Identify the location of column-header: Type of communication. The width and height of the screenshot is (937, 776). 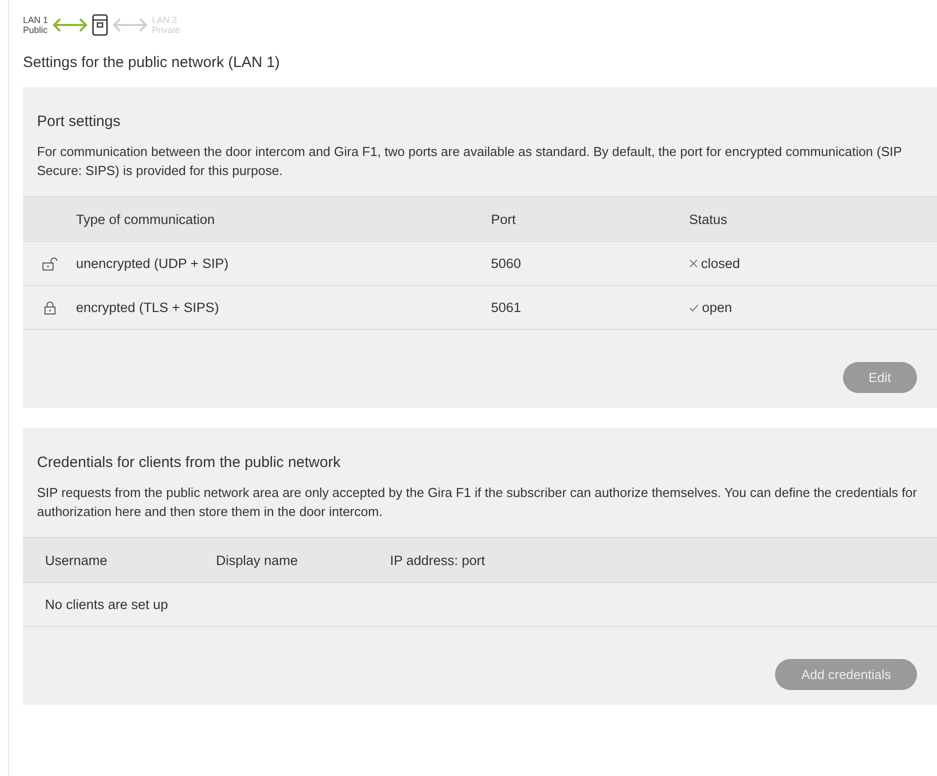
(146, 219).